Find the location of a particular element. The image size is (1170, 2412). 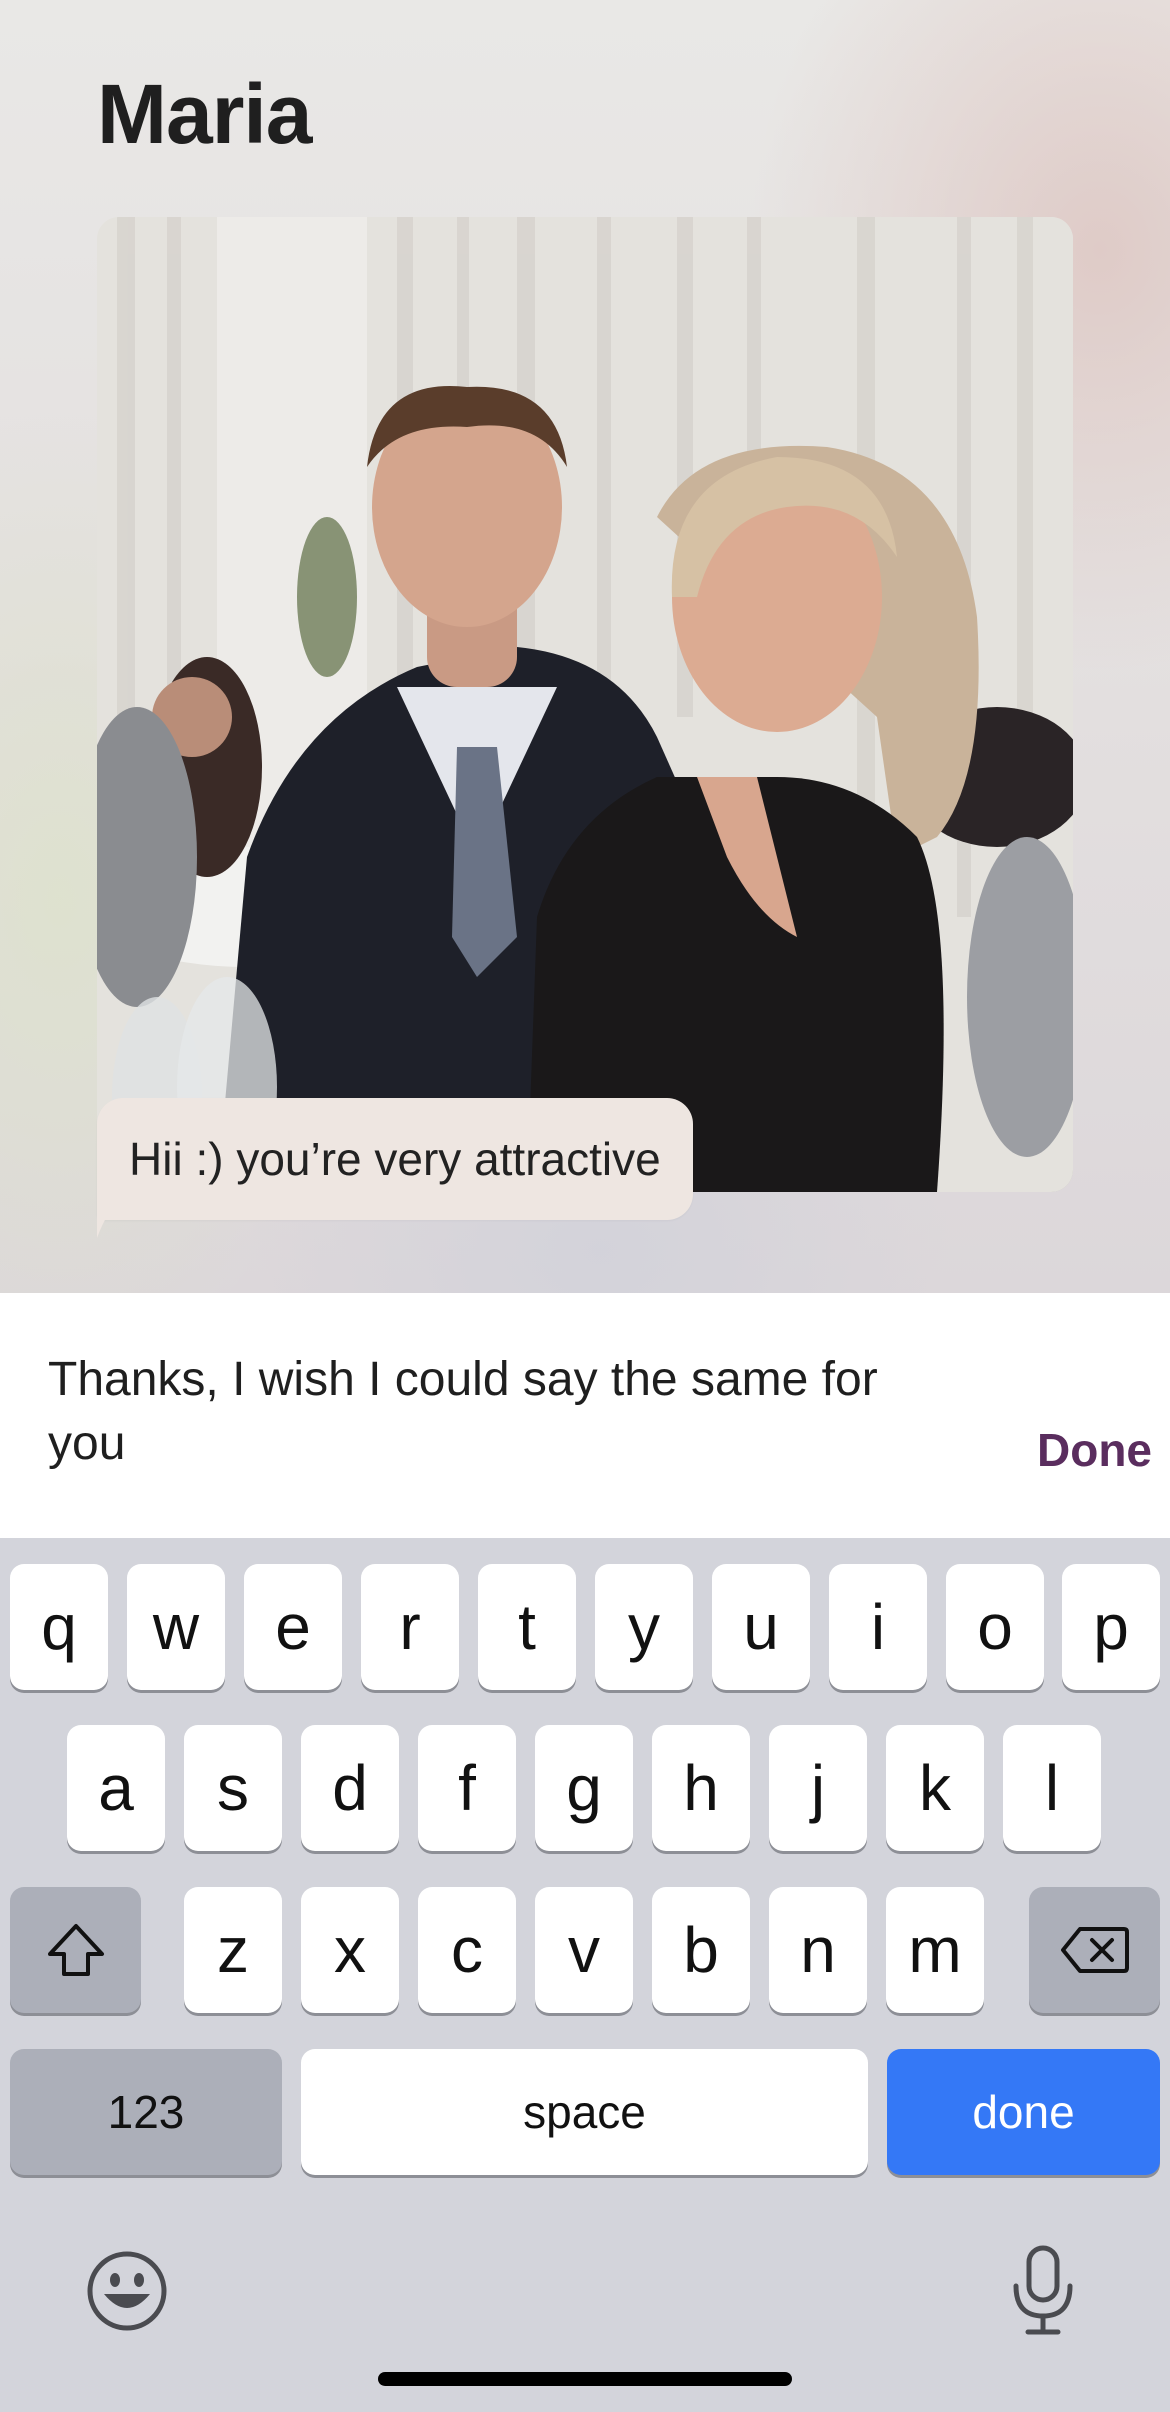

key-t: t is located at coordinates (527, 1627).